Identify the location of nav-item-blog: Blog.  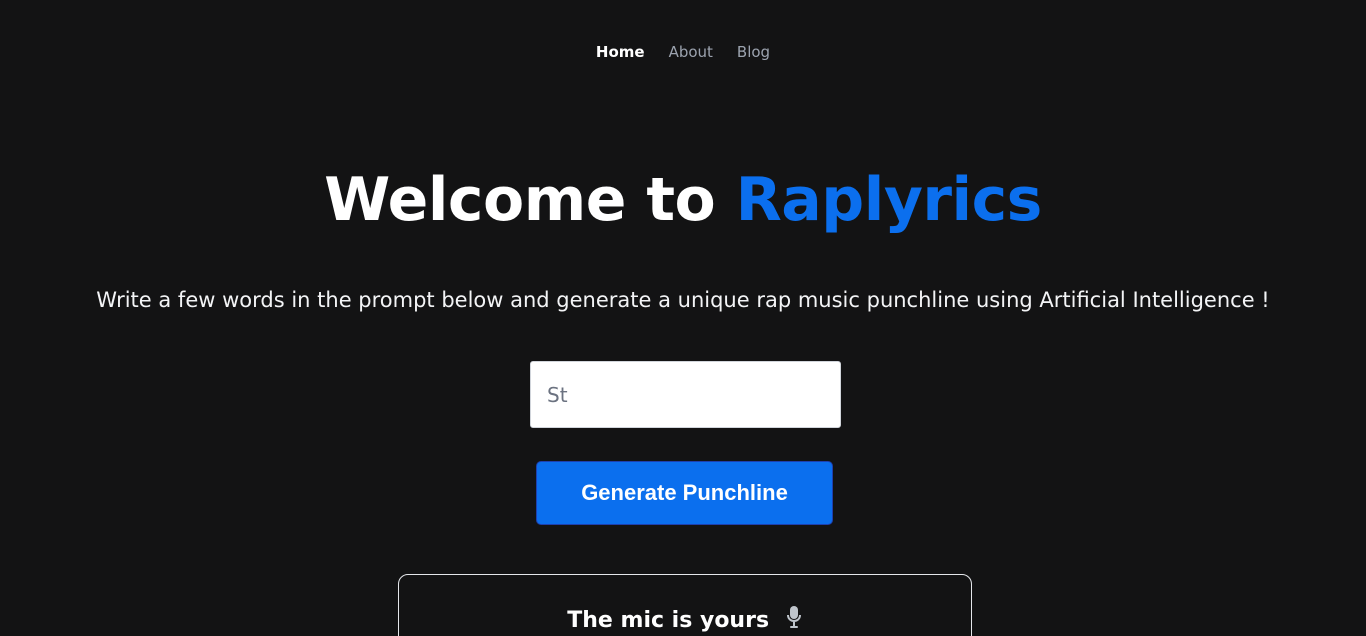
(753, 52).